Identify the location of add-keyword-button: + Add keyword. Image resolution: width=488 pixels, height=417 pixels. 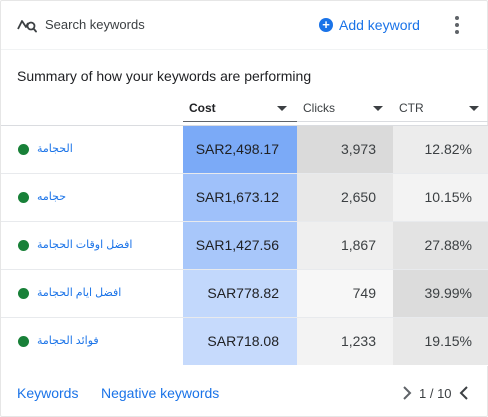
(369, 25).